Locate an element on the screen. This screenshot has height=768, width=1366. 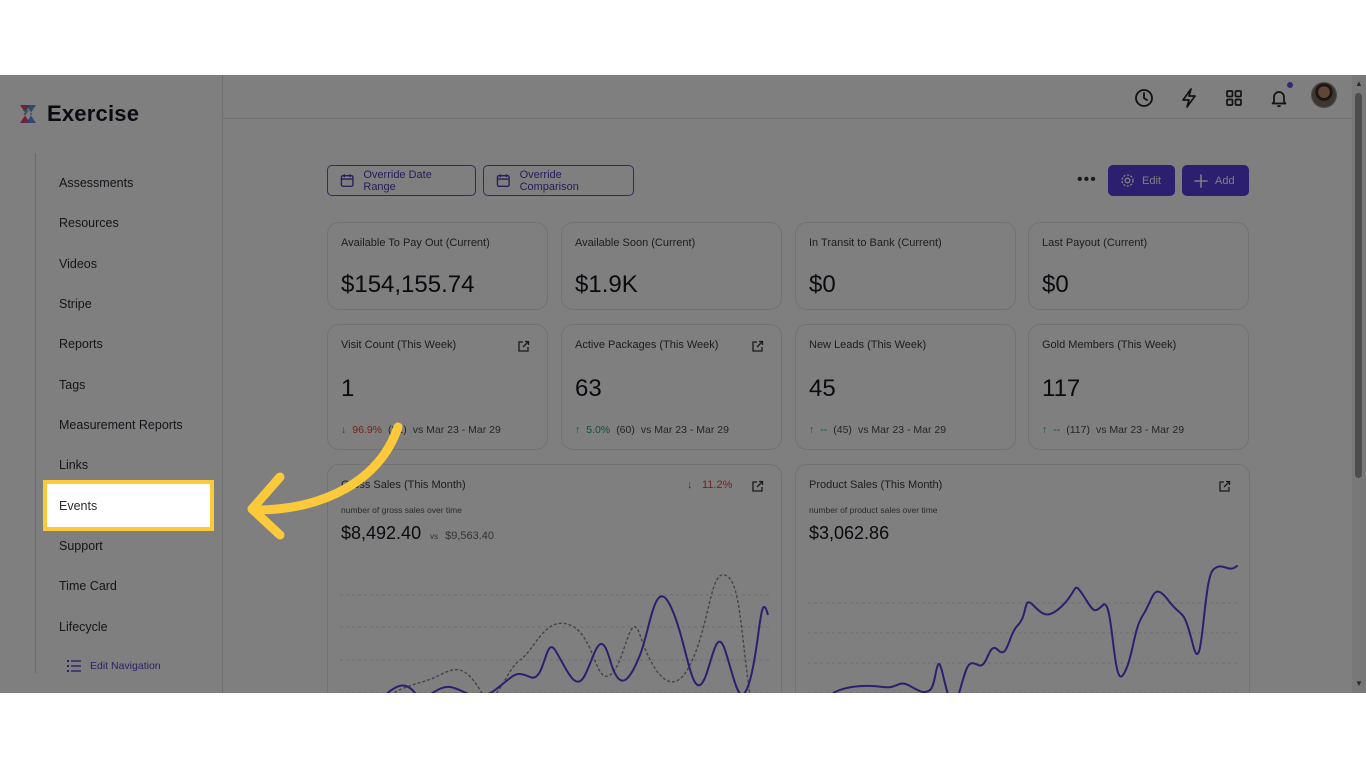
app-logo: Exercise is located at coordinates (77, 114).